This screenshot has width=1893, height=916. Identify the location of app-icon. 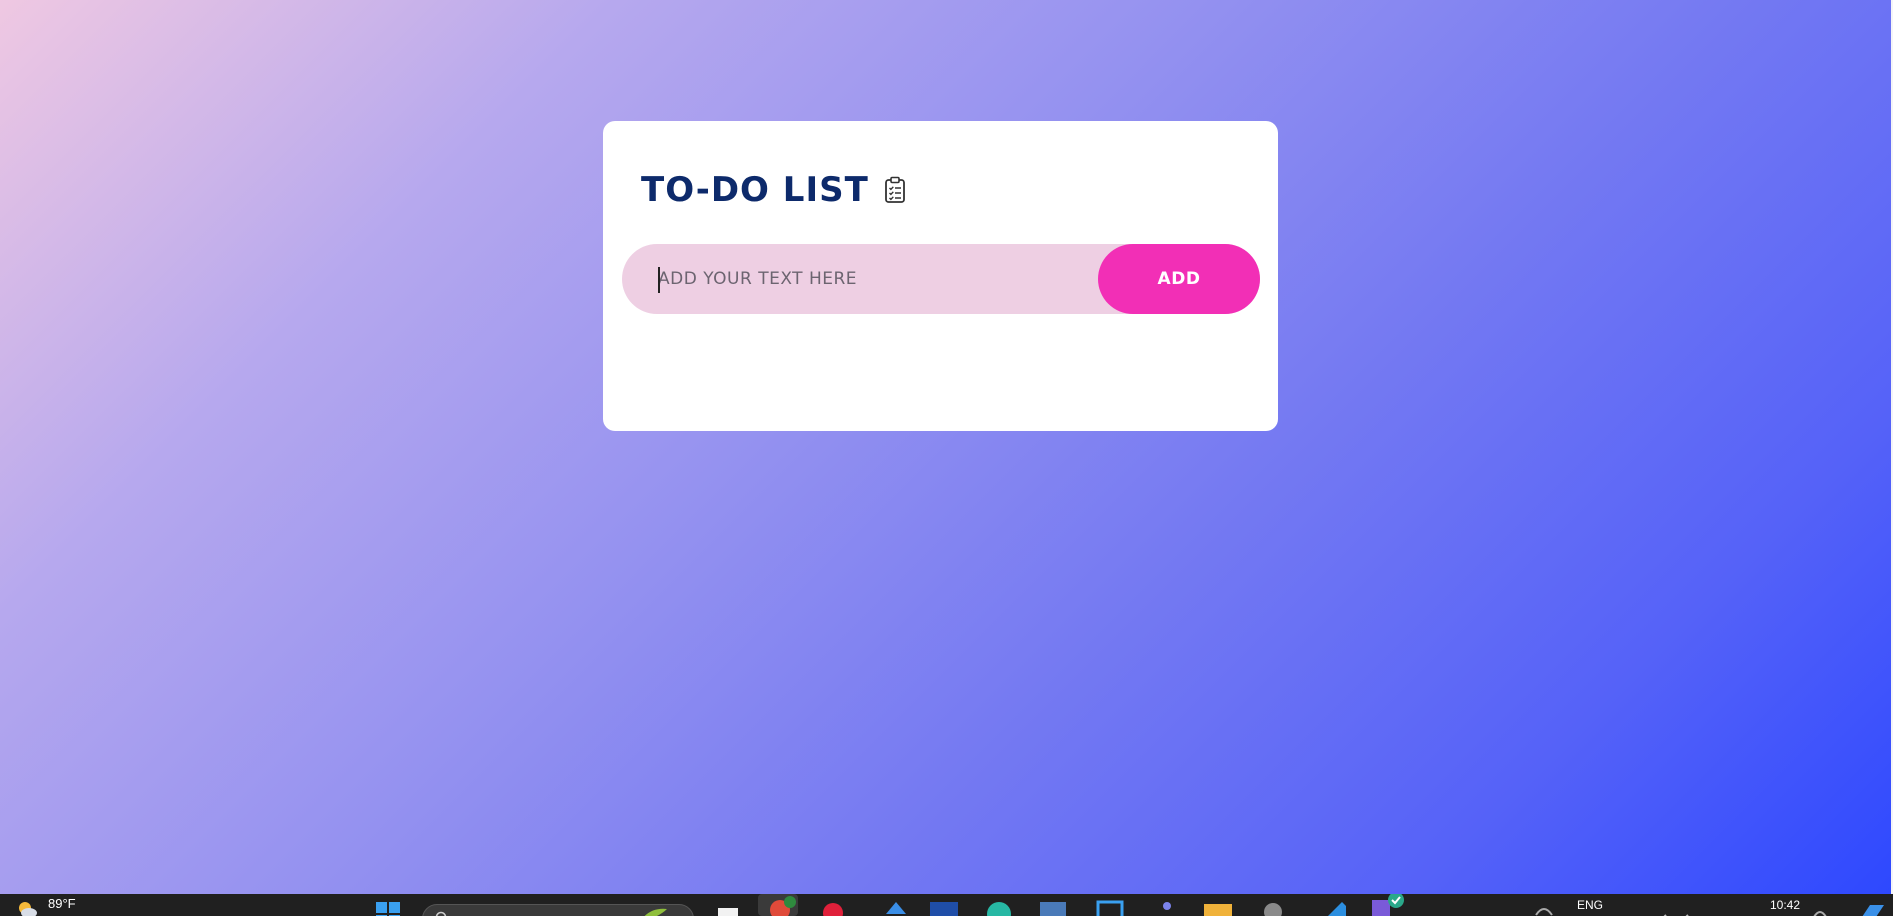
(1388, 905).